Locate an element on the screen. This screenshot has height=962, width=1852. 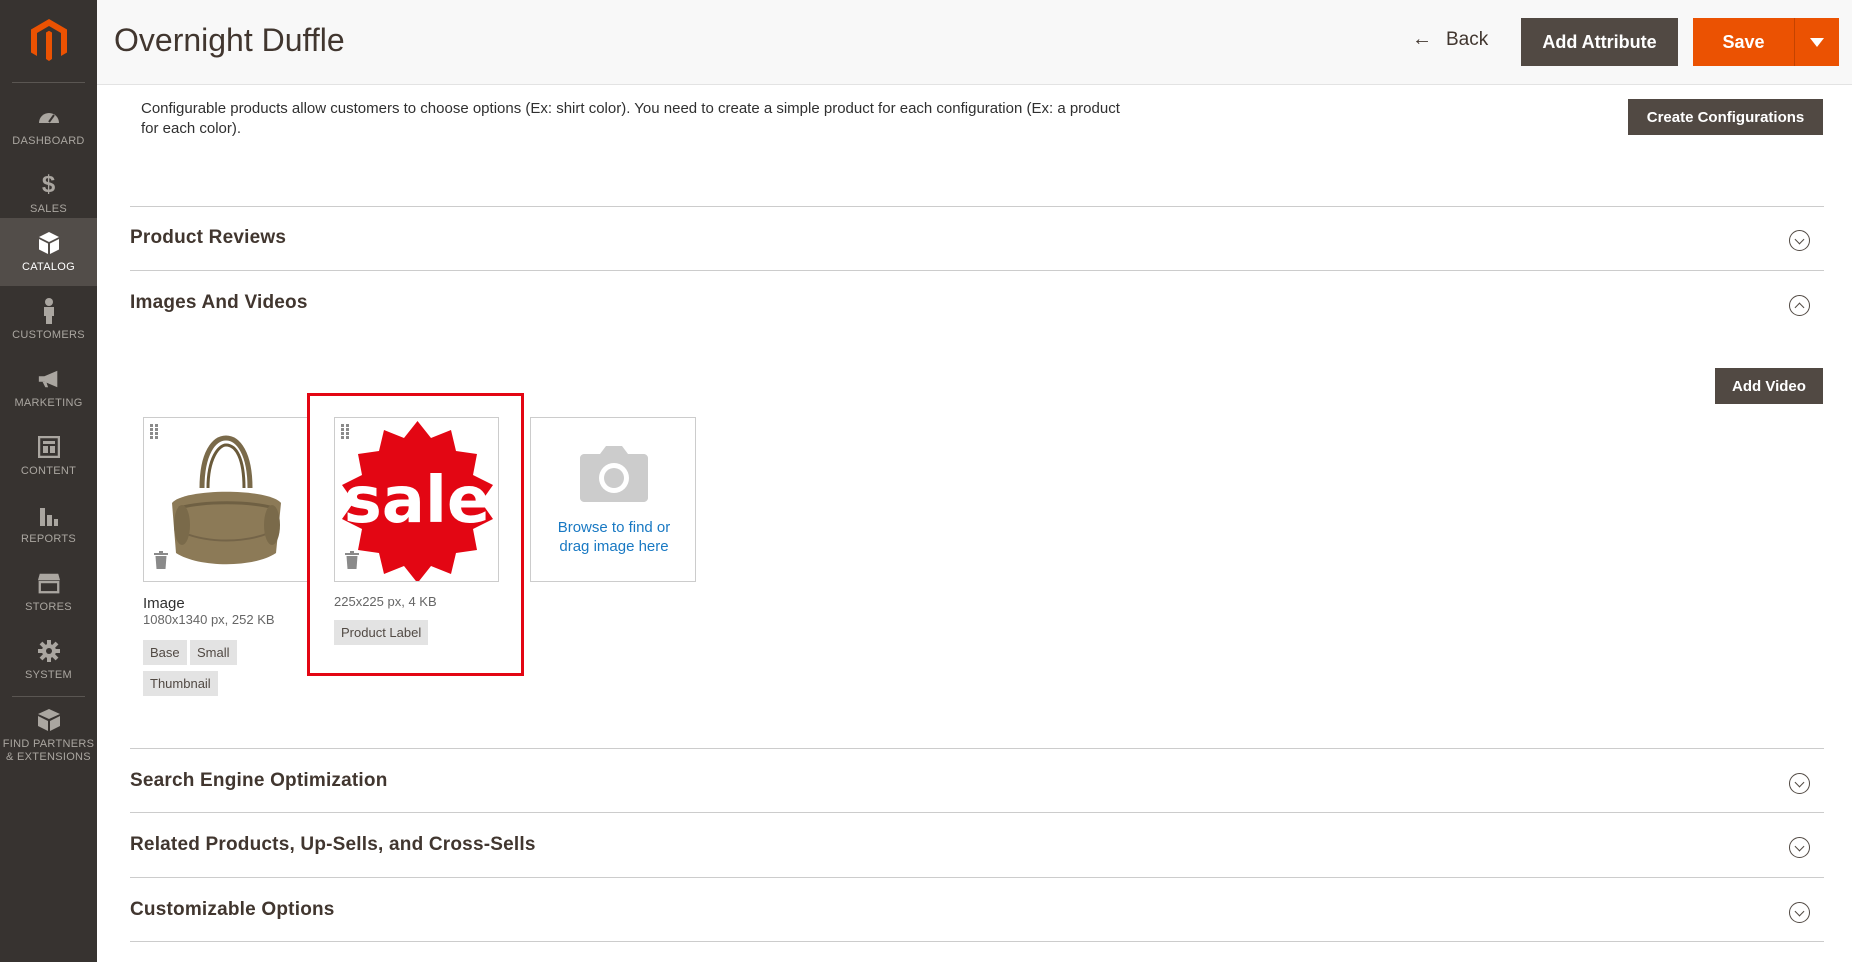
sidebar-item-customers: CUSTOMERS is located at coordinates (48, 320).